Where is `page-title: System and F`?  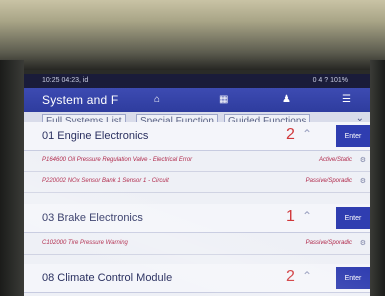
page-title: System and F is located at coordinates (80, 100).